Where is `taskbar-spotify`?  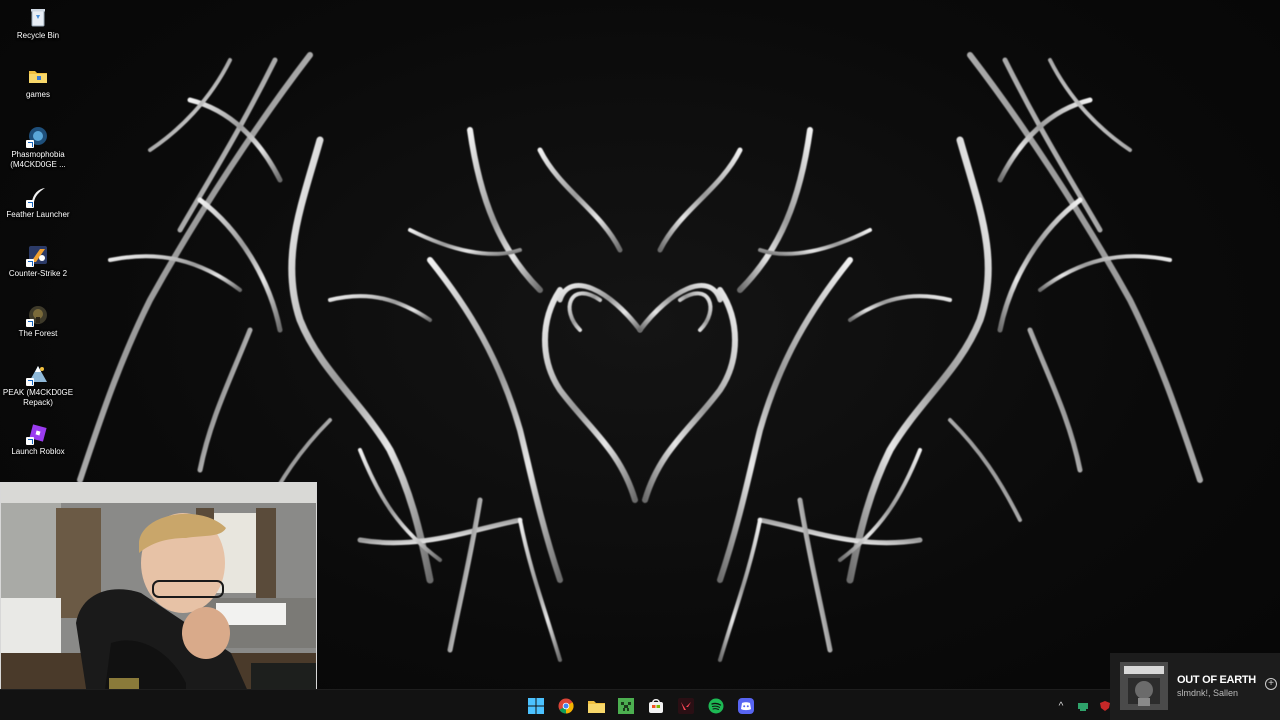
taskbar-spotify is located at coordinates (716, 706).